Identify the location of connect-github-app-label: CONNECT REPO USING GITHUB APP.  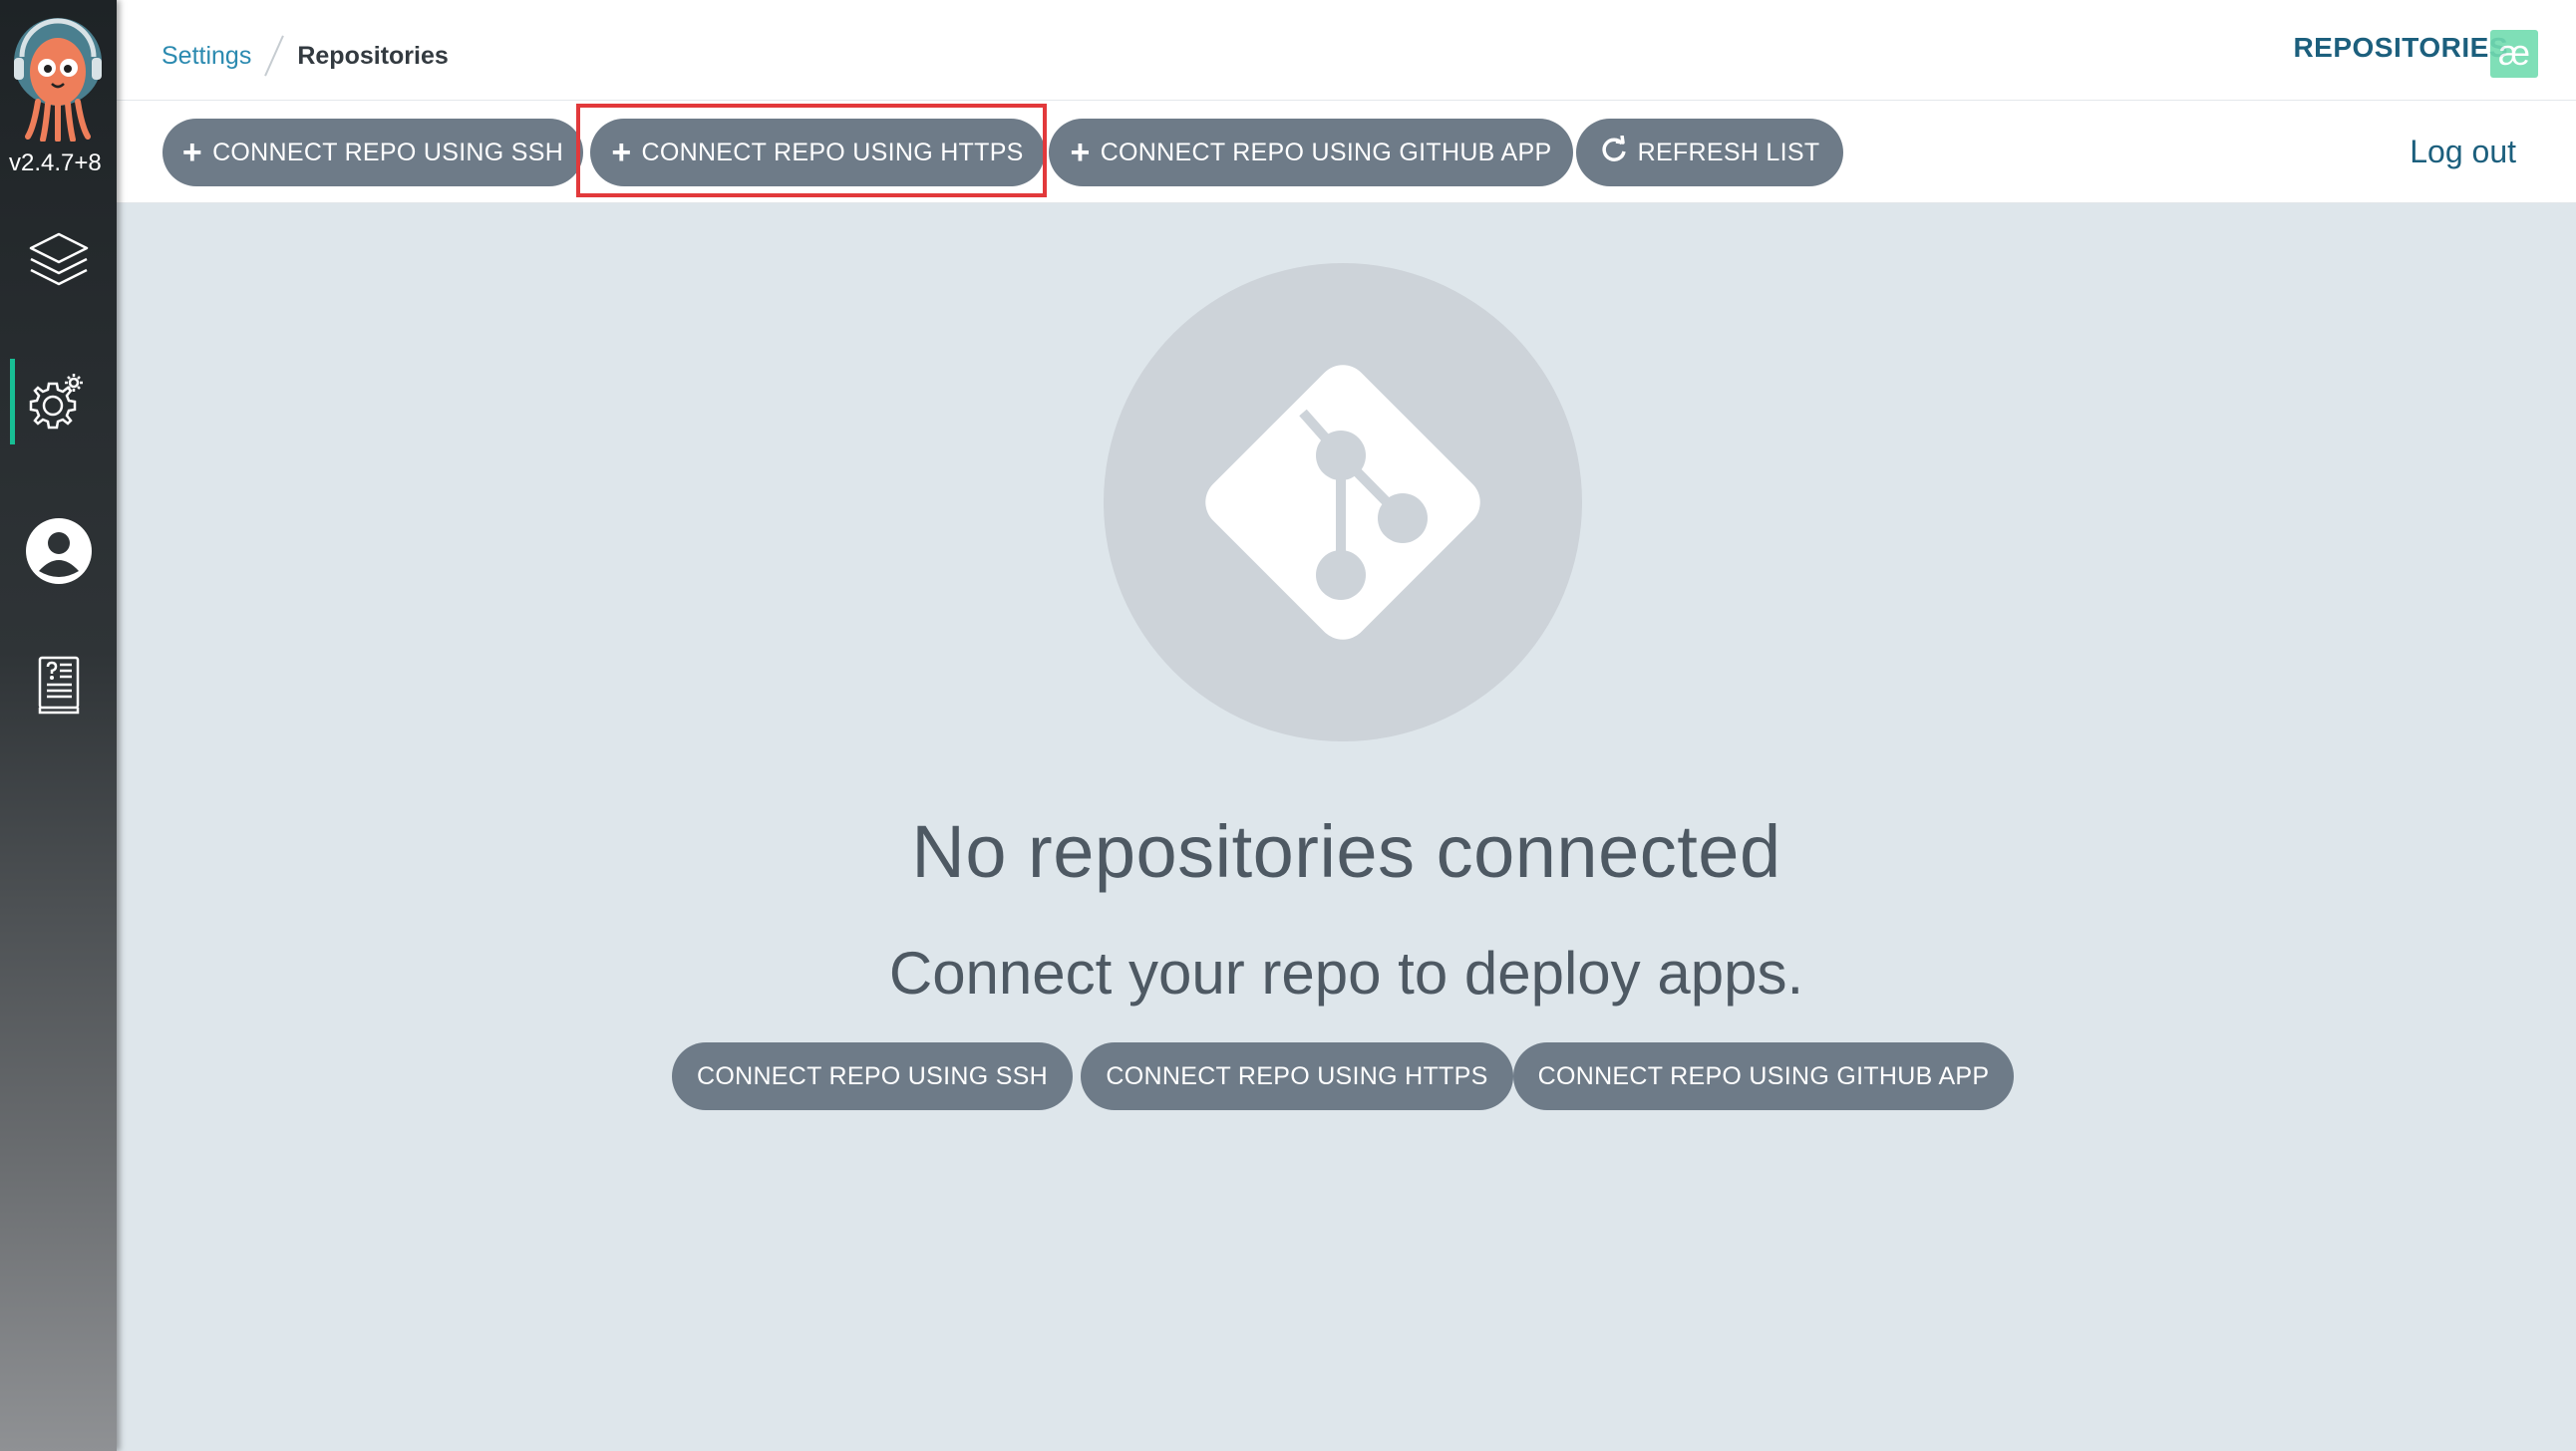
(1326, 152).